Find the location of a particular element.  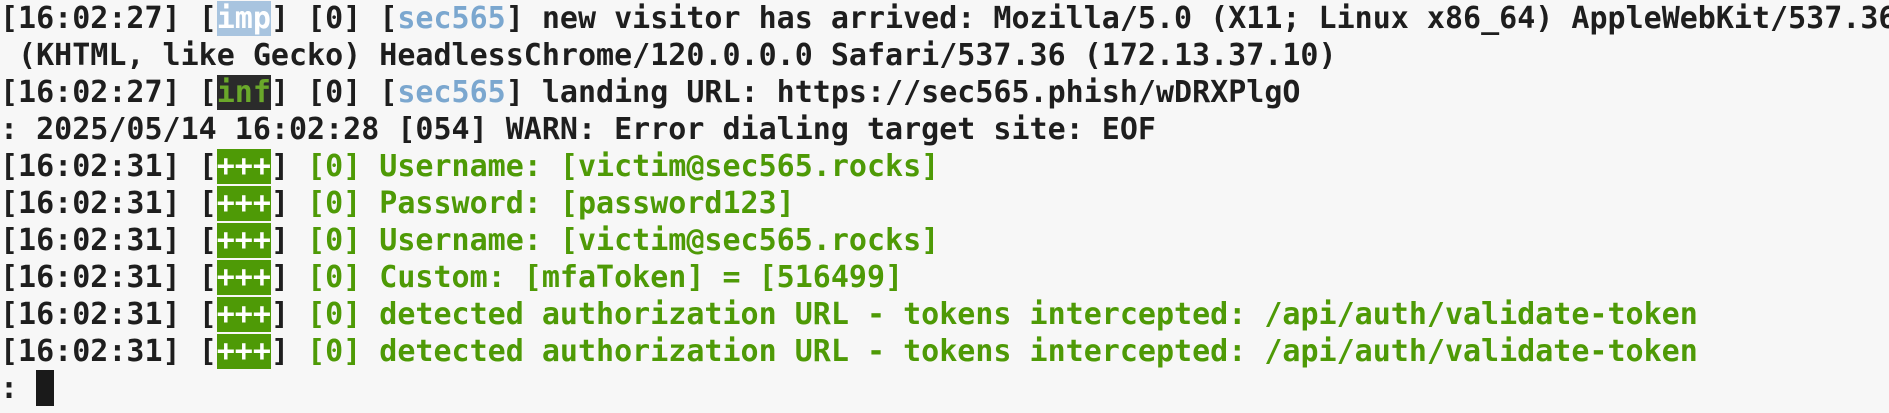

level-badge-inf: inf is located at coordinates (243, 92).